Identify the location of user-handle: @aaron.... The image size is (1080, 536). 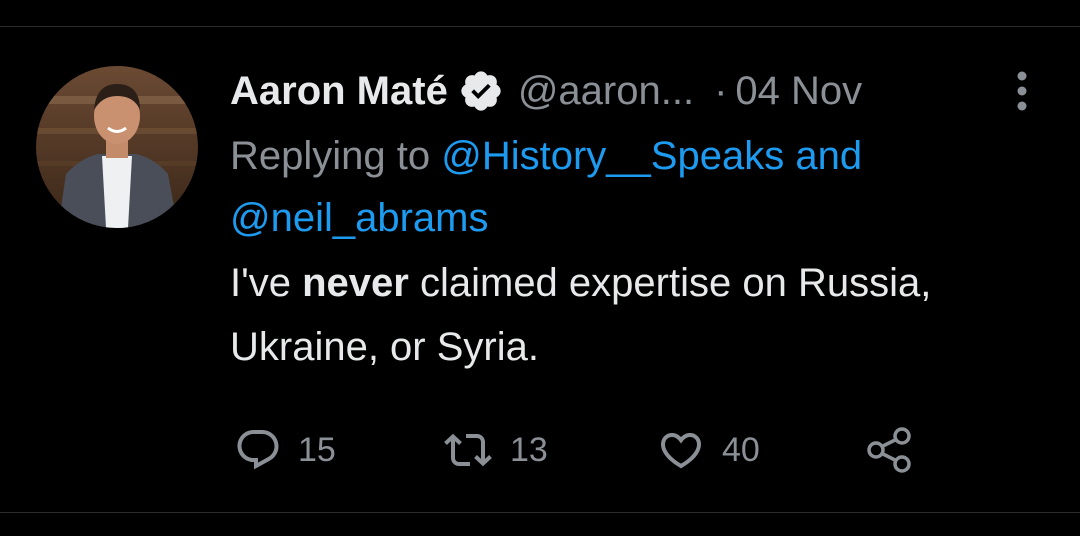
(606, 91).